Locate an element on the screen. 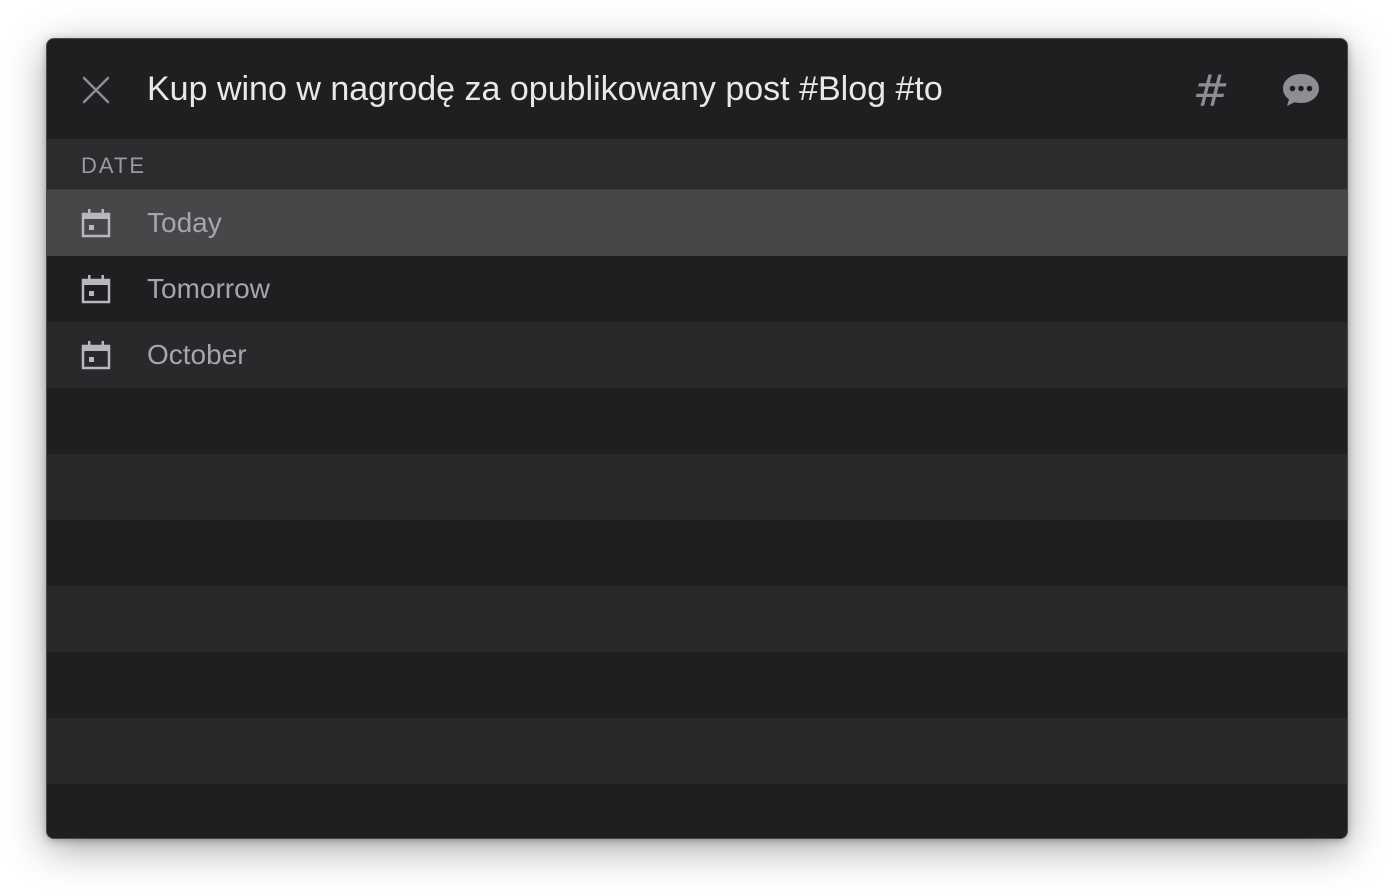 The width and height of the screenshot is (1392, 892). hash-icon: # is located at coordinates (1211, 91).